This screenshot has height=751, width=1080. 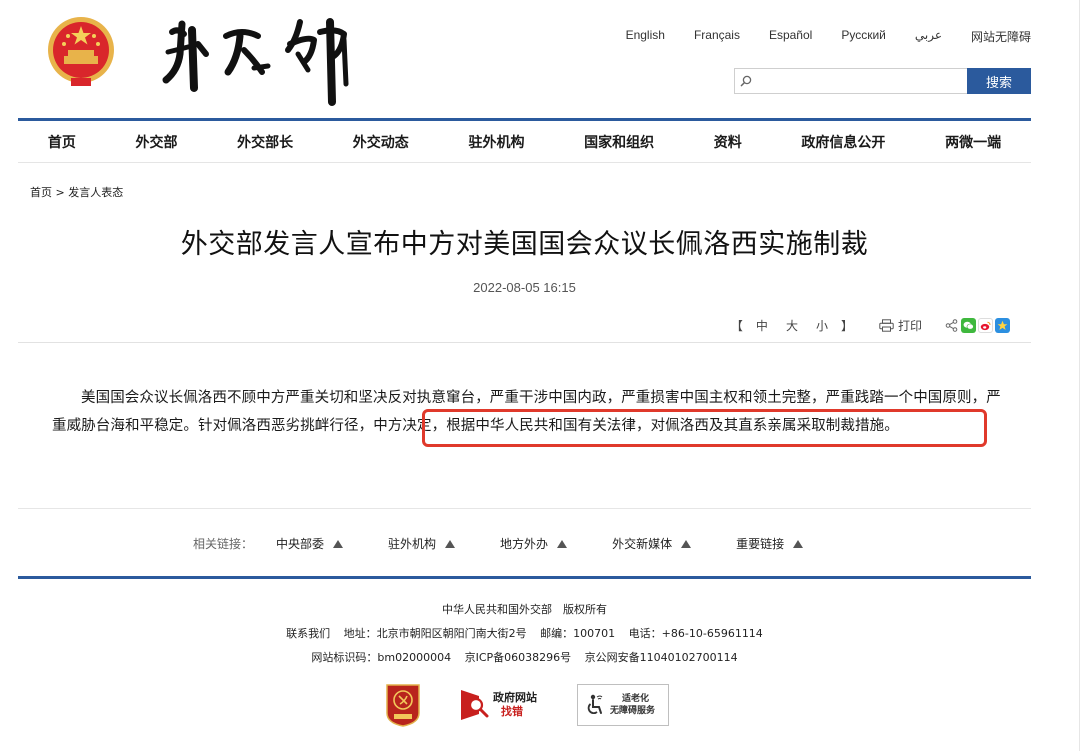 I want to click on nav-item-minister: 外交部长, so click(x=265, y=142).